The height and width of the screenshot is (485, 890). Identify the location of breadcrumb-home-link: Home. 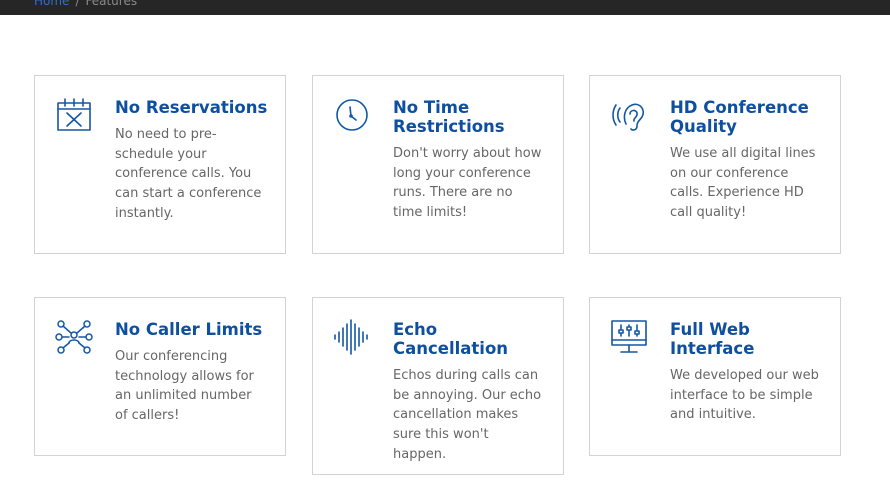
(51, 4).